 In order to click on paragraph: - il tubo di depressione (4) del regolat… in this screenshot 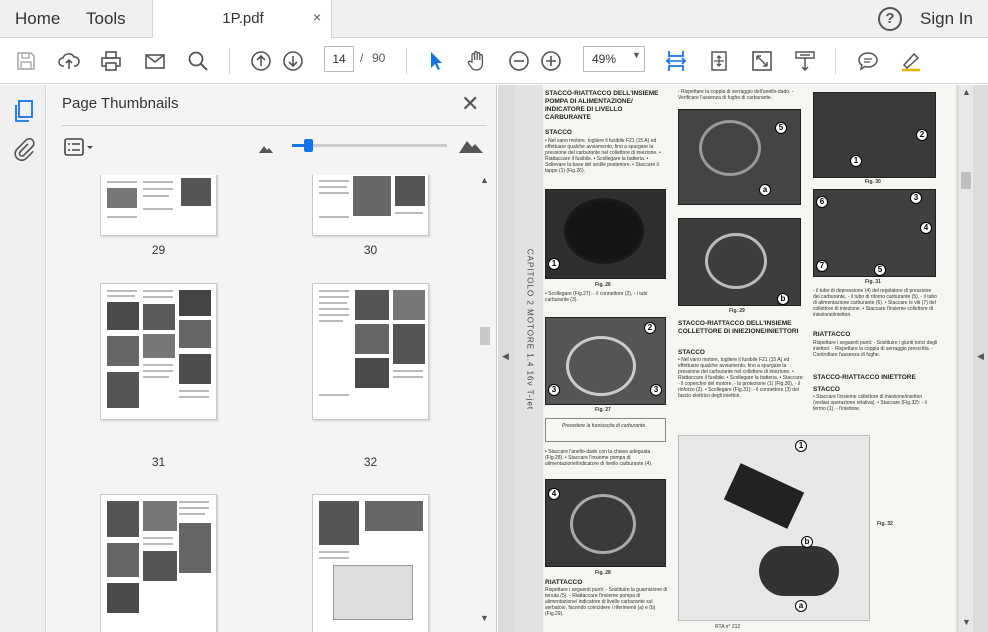, I will do `click(875, 303)`.